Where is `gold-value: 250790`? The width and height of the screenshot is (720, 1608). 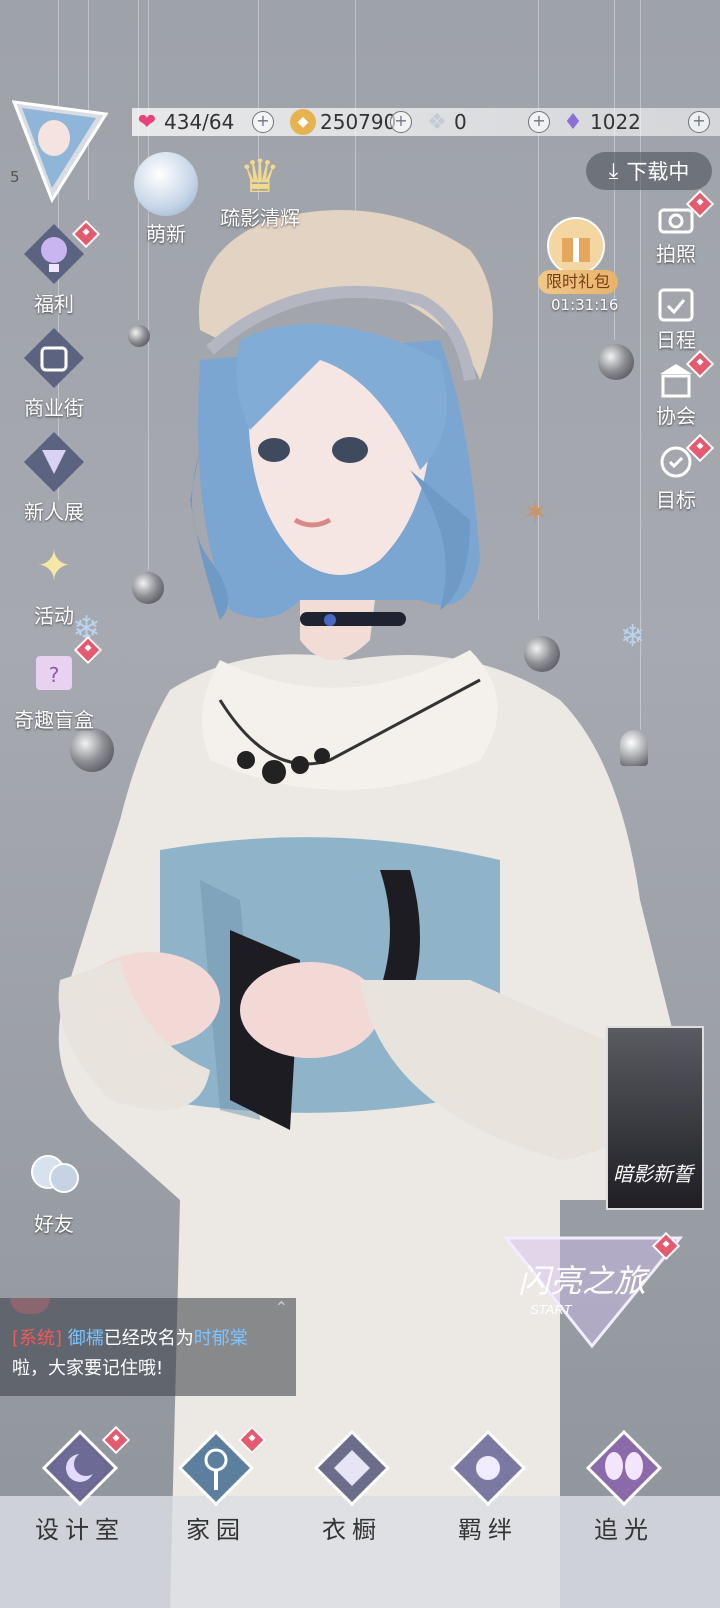
gold-value: 250790 is located at coordinates (358, 122).